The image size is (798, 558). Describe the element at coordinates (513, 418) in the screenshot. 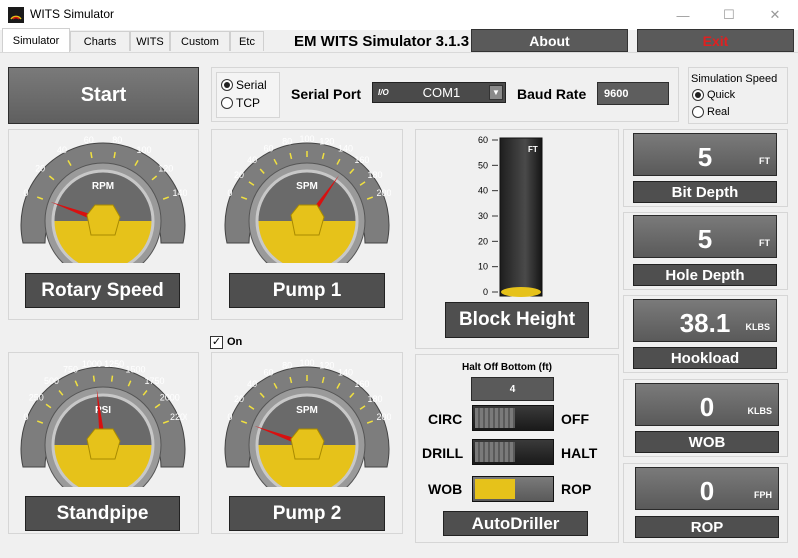

I see `circ-off-switch` at that location.